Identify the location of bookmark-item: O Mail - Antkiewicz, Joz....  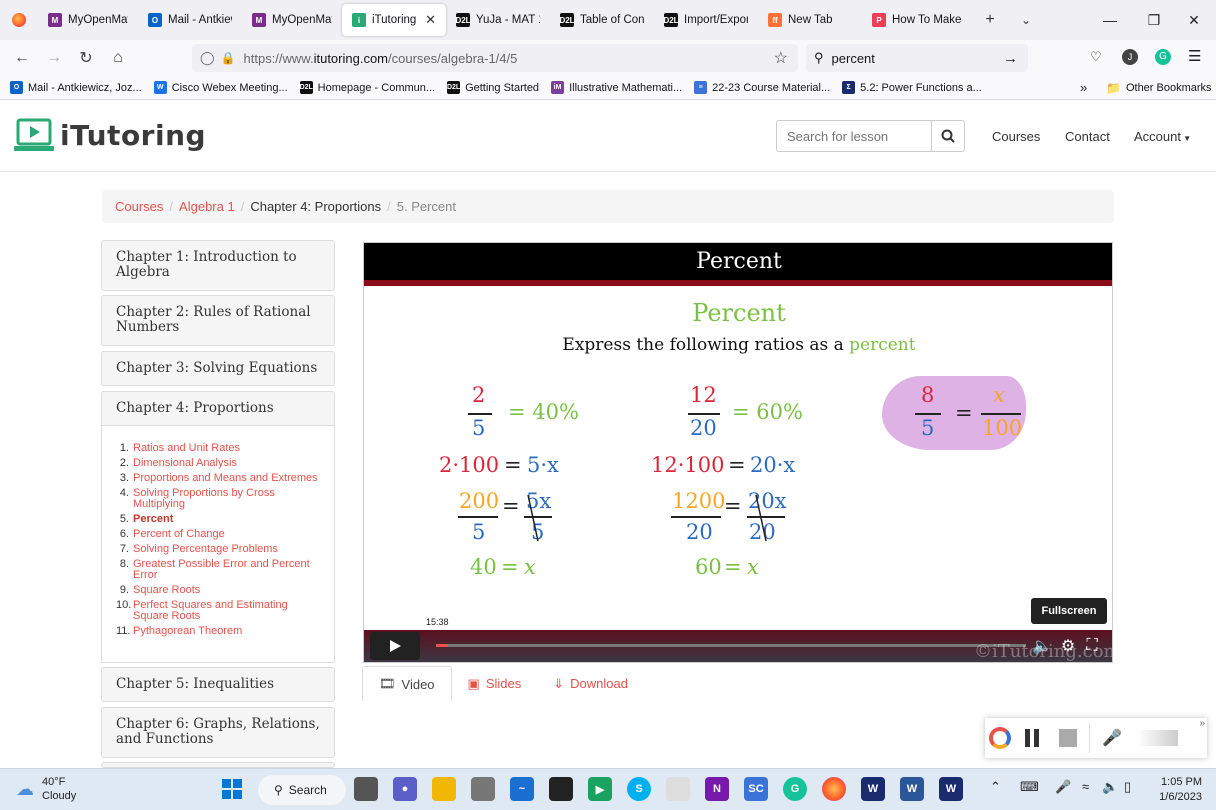
(76, 87).